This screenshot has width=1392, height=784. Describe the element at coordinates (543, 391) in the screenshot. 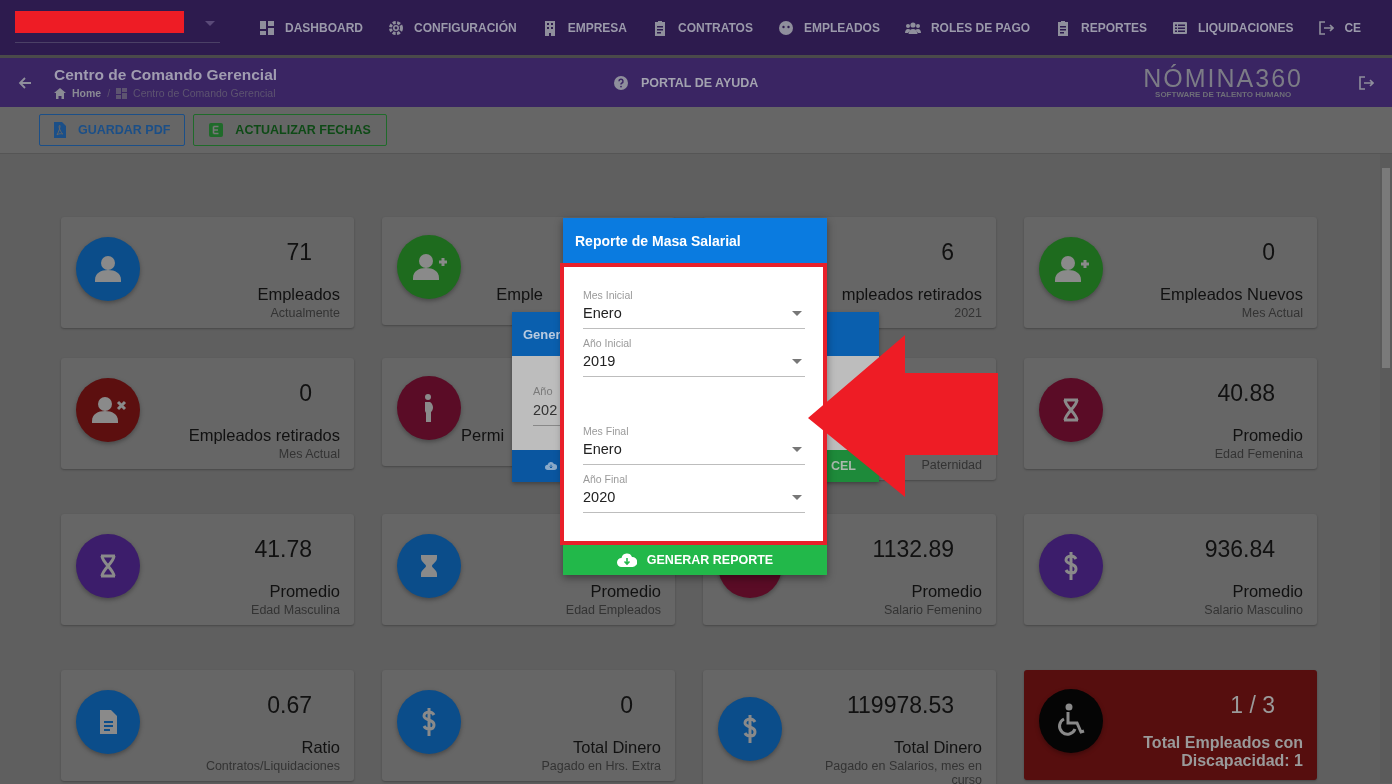

I see `field-label: Año` at that location.